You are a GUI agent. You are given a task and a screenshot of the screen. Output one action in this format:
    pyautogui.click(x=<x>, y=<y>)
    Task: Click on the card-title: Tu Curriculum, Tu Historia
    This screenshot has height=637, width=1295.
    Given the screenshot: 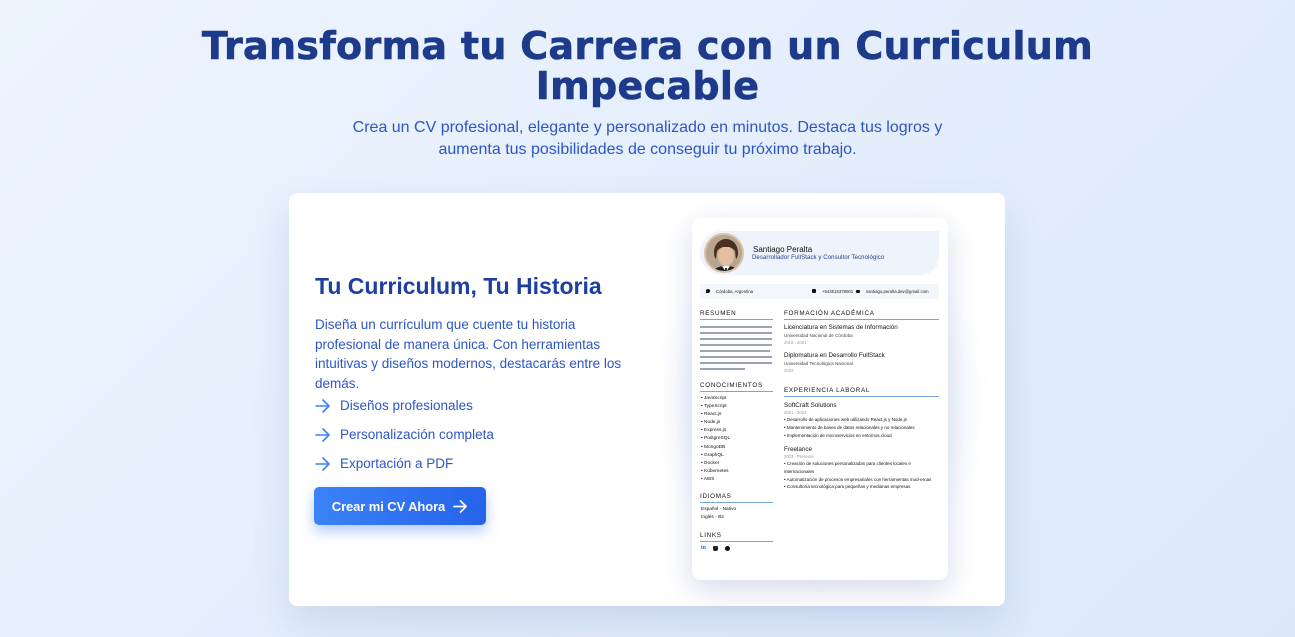 What is the action you would take?
    pyautogui.click(x=458, y=286)
    